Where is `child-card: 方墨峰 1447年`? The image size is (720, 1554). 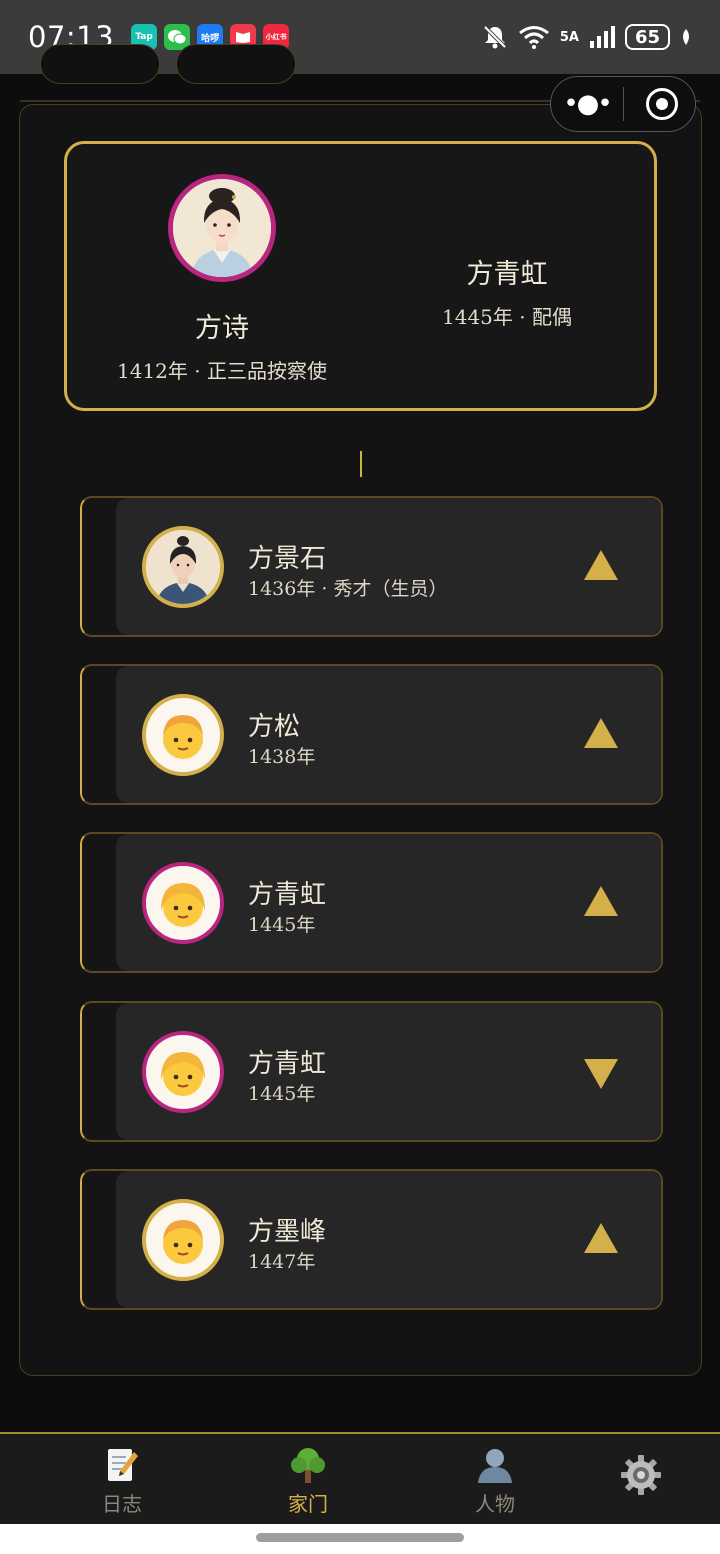 child-card: 方墨峰 1447年 is located at coordinates (388, 1239).